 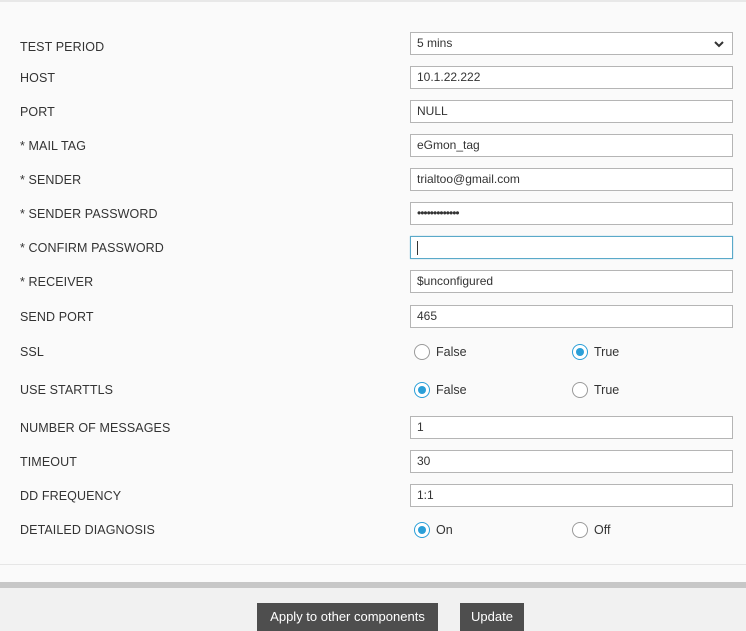 What do you see at coordinates (53, 146) in the screenshot?
I see `mail-tag-label: * MAIL TAG` at bounding box center [53, 146].